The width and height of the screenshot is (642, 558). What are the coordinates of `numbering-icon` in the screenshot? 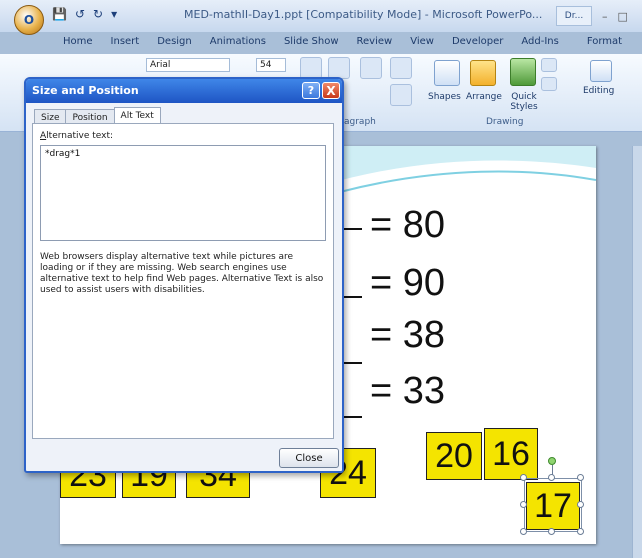 It's located at (339, 68).